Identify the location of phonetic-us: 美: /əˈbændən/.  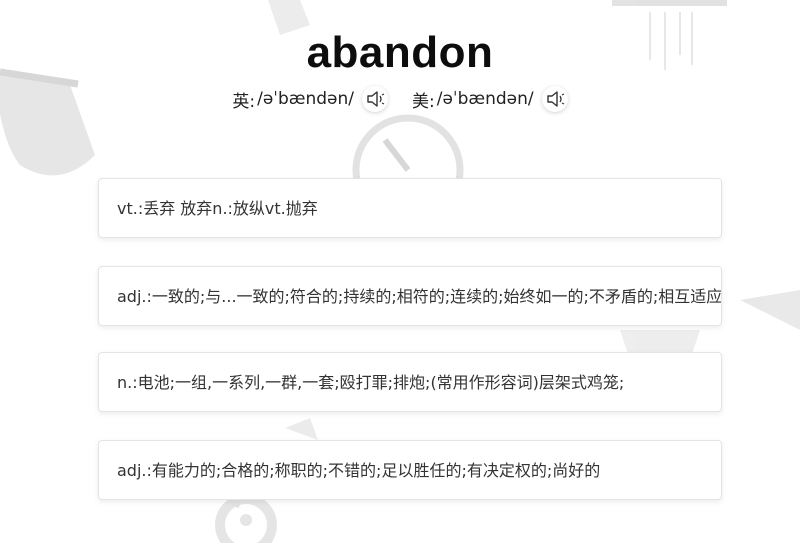
(490, 99).